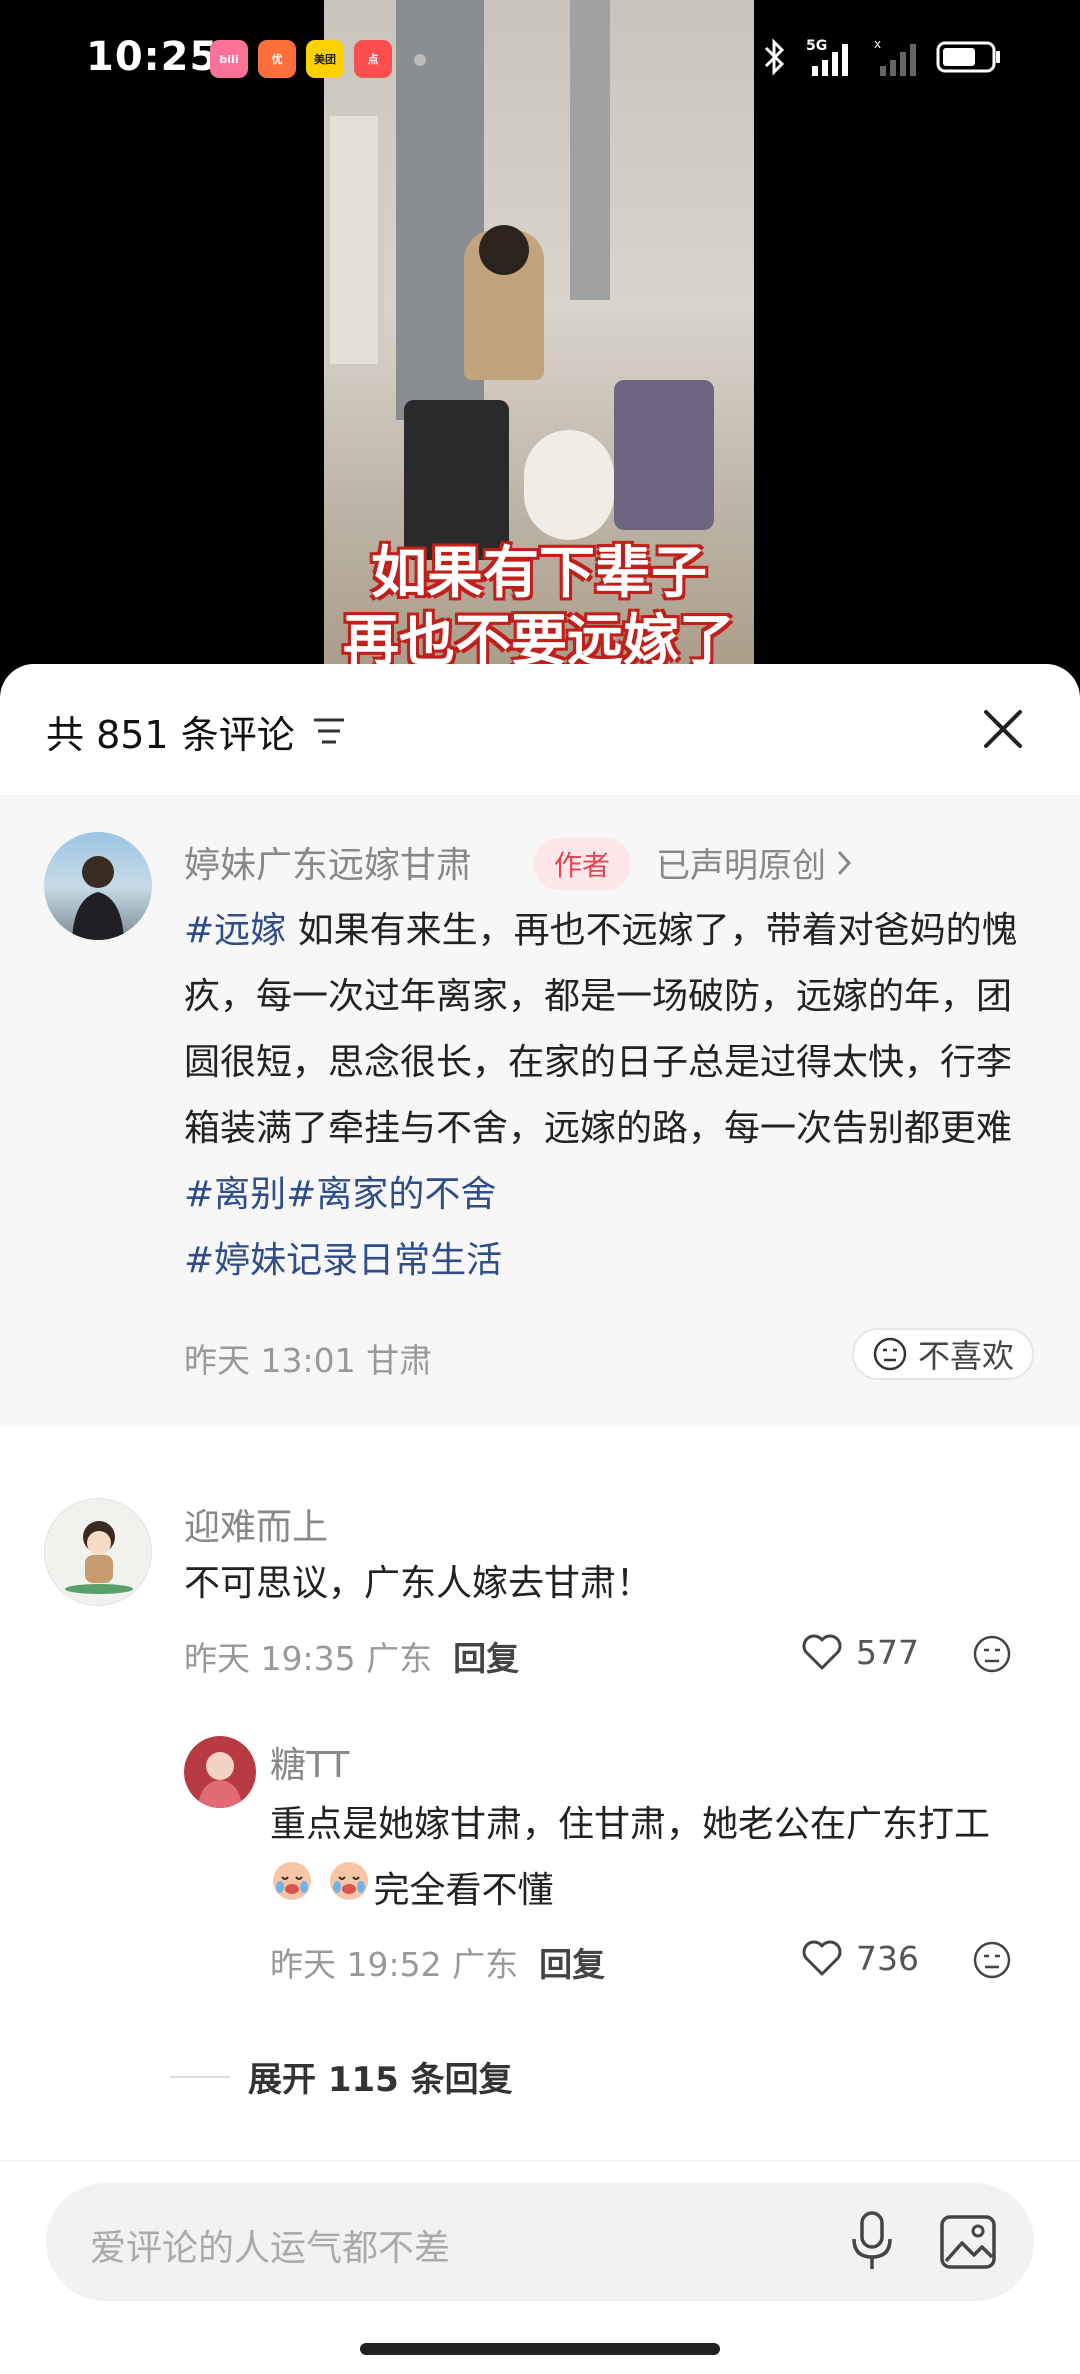  What do you see at coordinates (877, 44) in the screenshot?
I see `svg-text: x` at bounding box center [877, 44].